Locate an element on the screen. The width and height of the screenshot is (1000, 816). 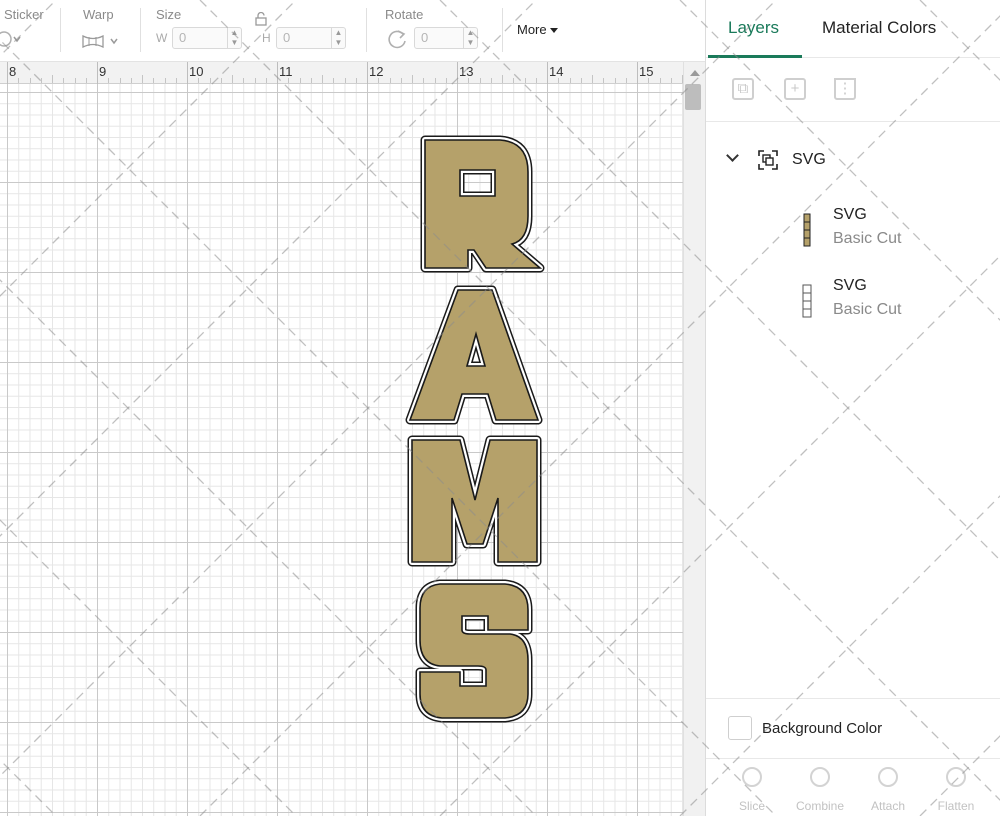
more-button: More is located at coordinates (537, 29).